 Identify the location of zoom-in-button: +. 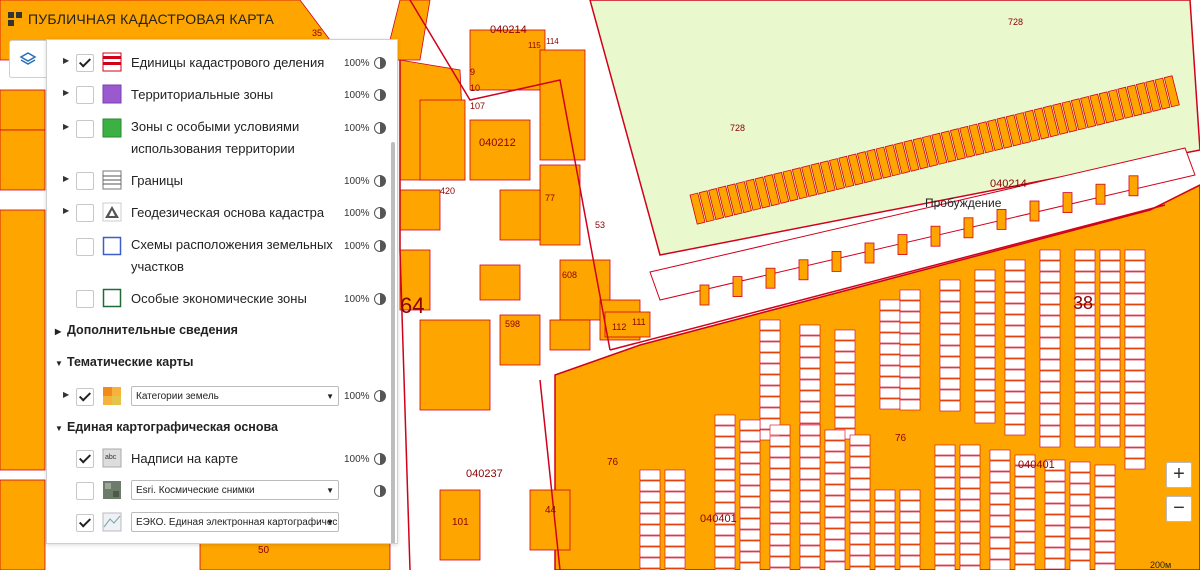
(1179, 475).